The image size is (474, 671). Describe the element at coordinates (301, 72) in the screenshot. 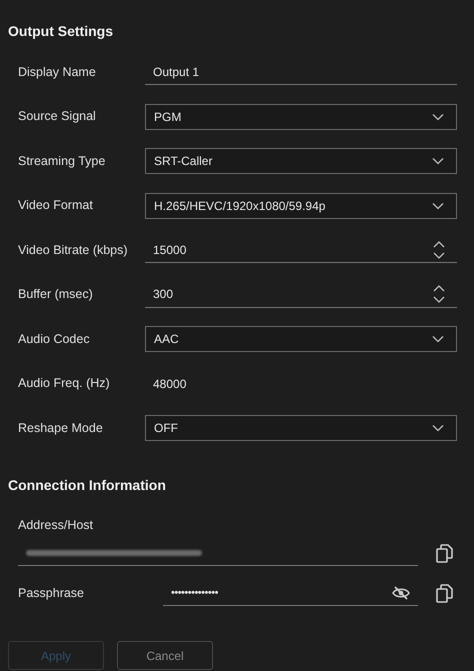

I see `text-field: Output 1` at that location.